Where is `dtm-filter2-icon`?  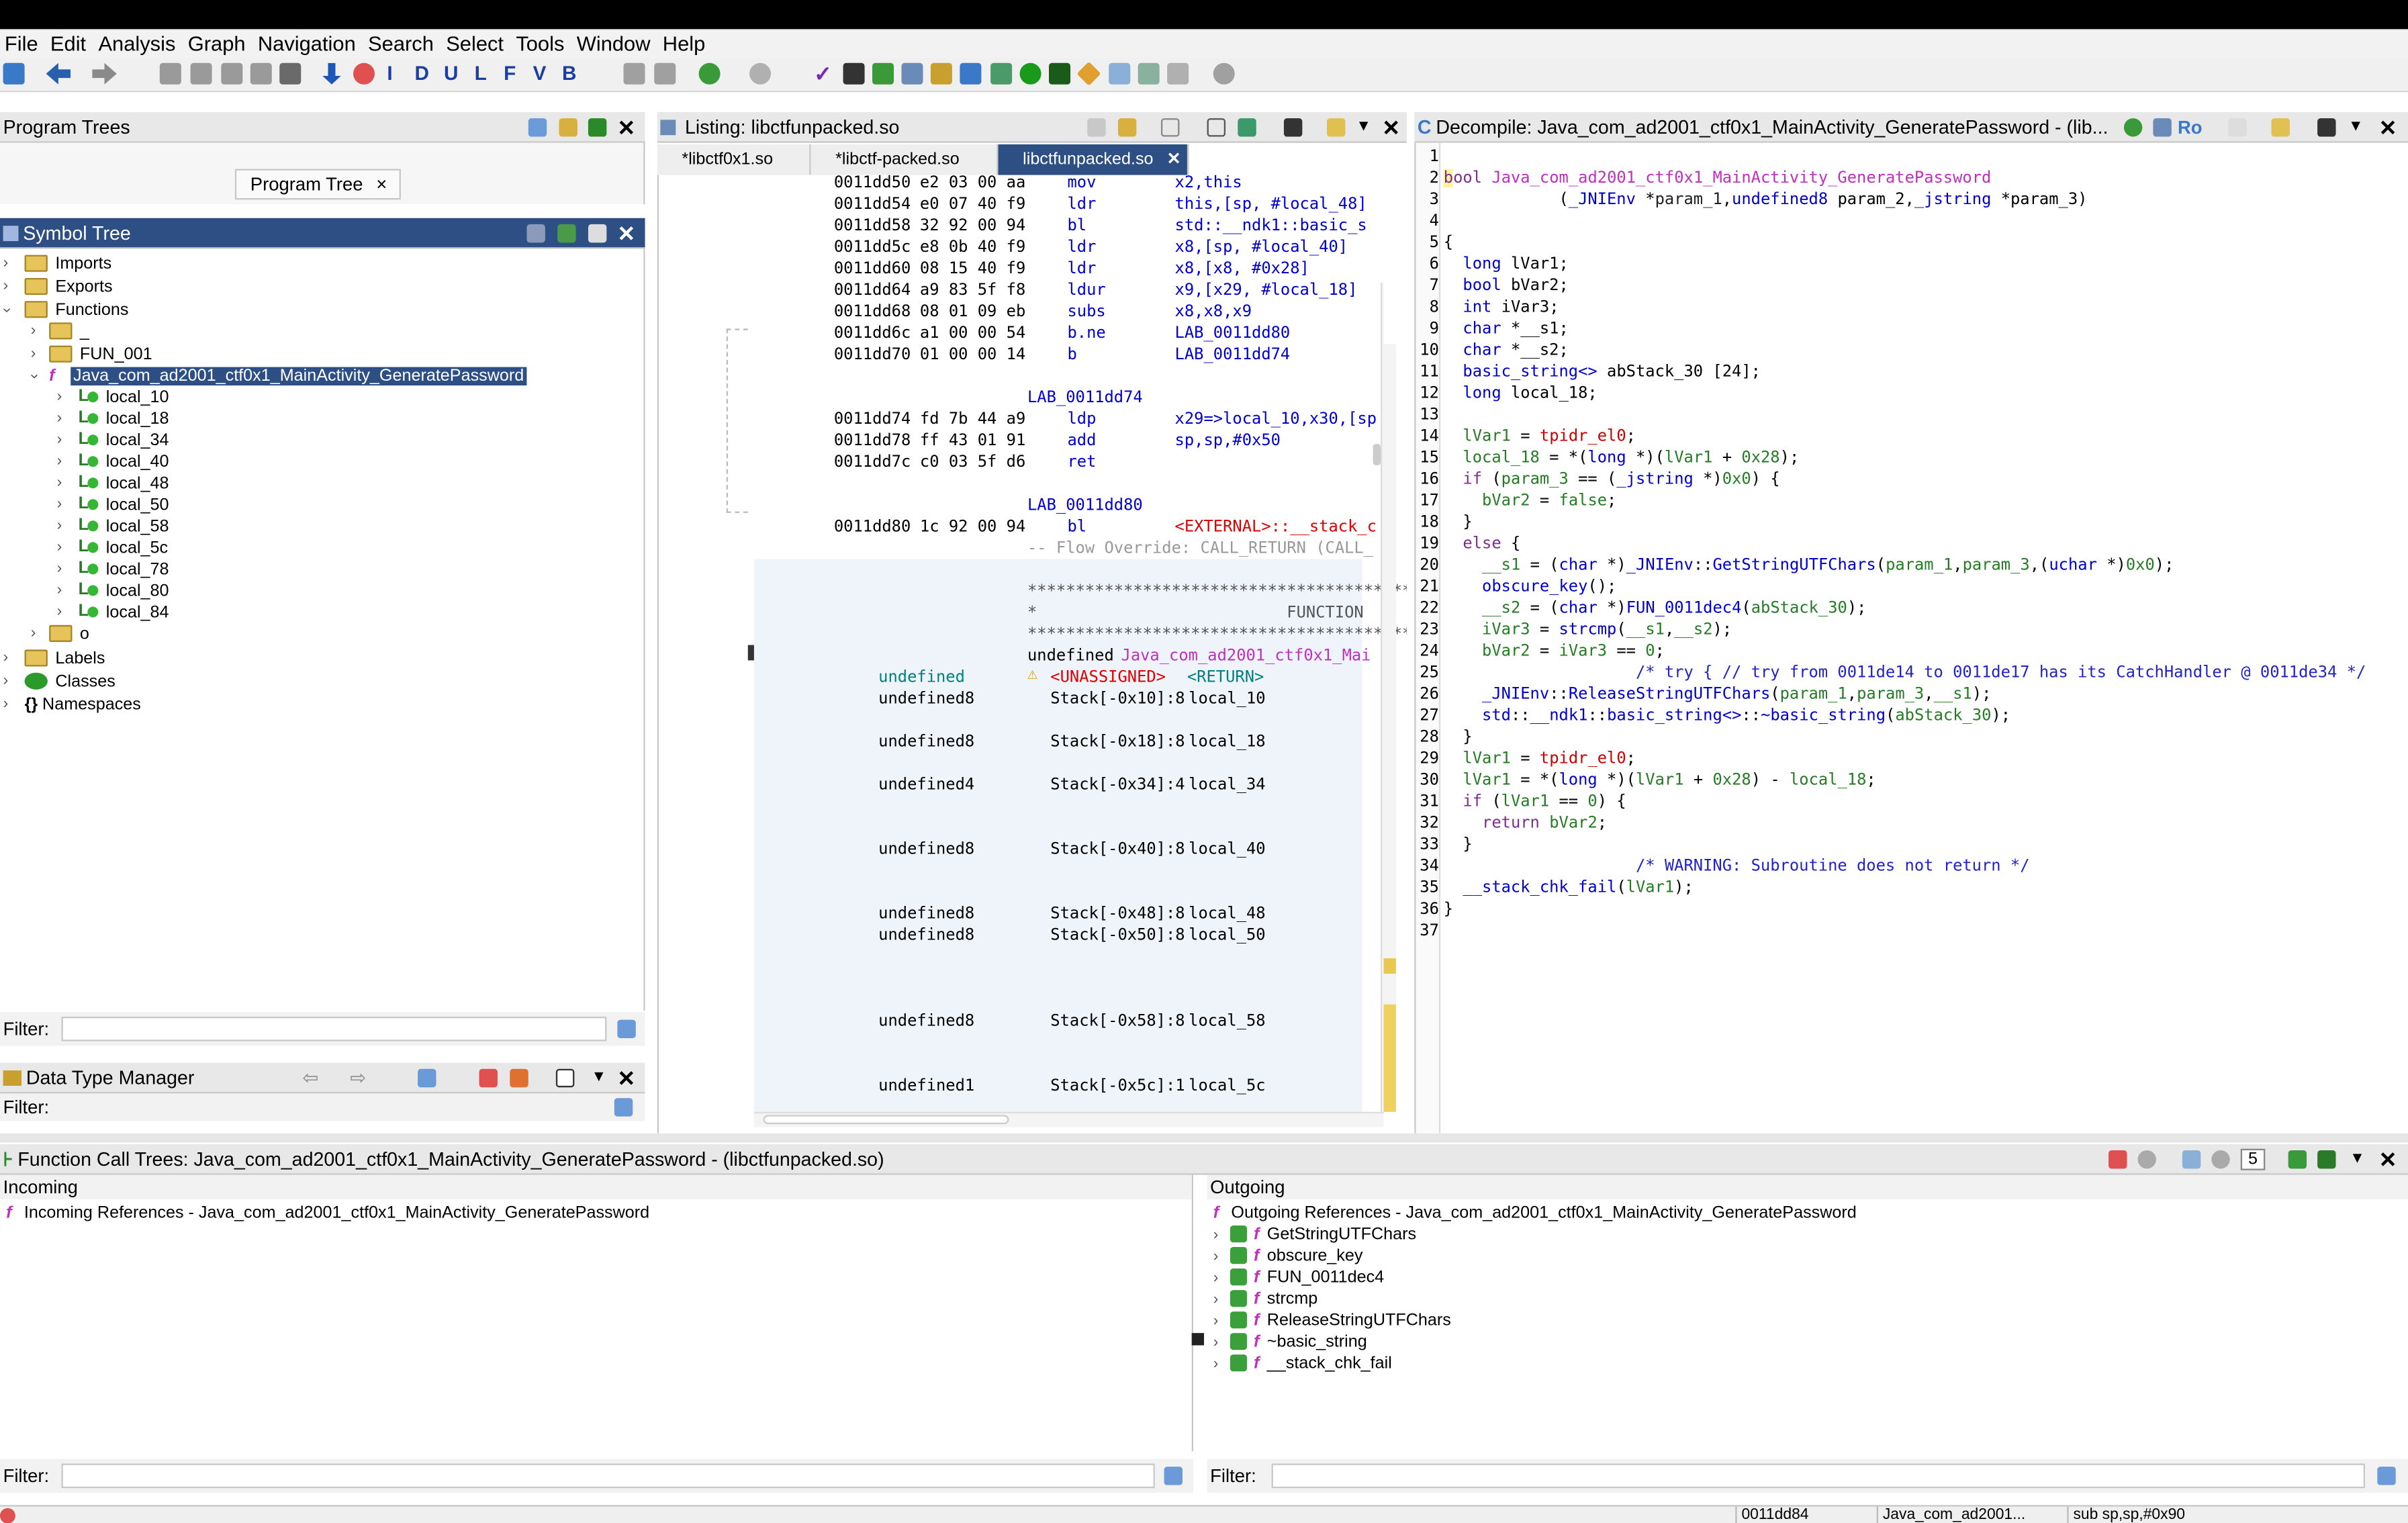 dtm-filter2-icon is located at coordinates (519, 1078).